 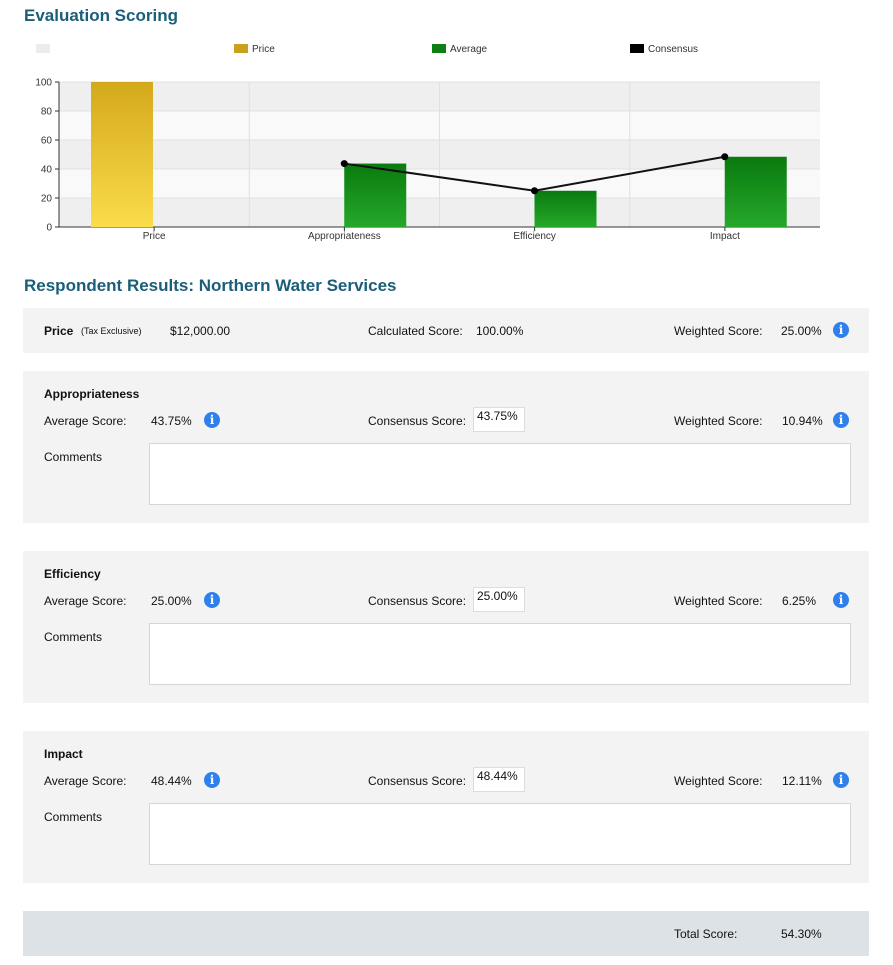 What do you see at coordinates (801, 331) in the screenshot?
I see `weighted-score-value: 25.00%` at bounding box center [801, 331].